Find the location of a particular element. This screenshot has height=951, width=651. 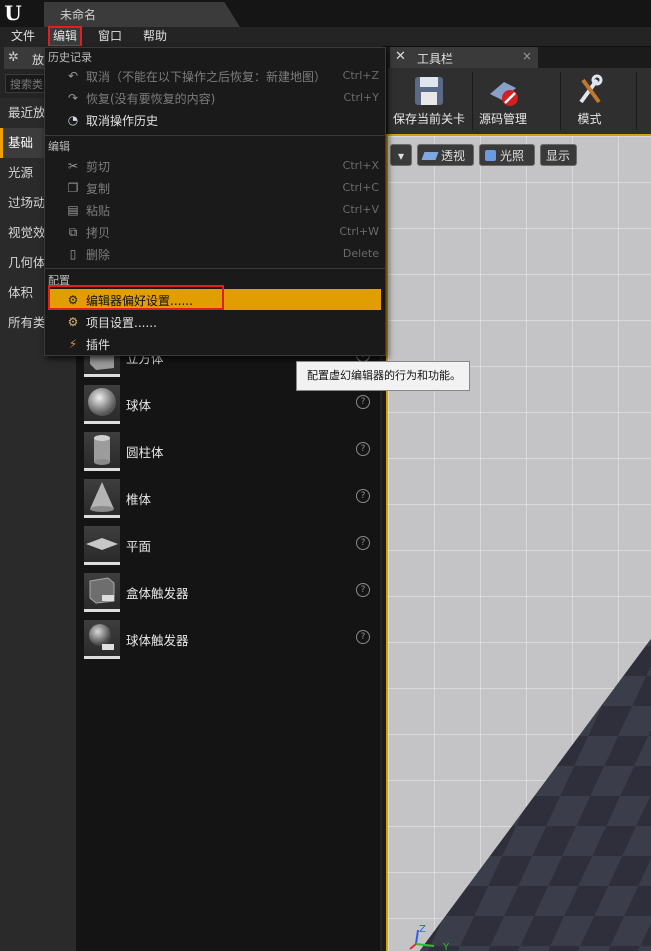

menu-item-label: 插件 is located at coordinates (98, 345).